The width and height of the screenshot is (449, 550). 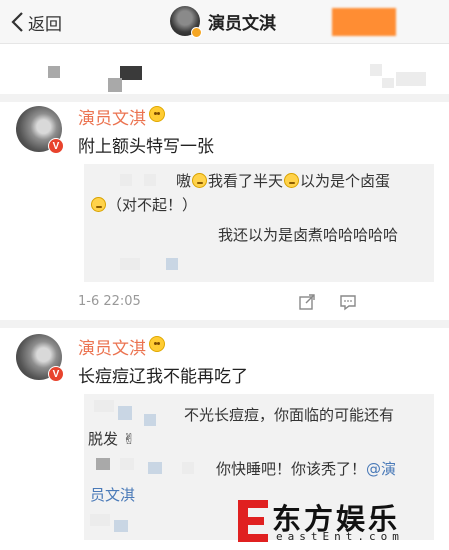 What do you see at coordinates (253, 521) in the screenshot?
I see `watermark-logo-icon` at bounding box center [253, 521].